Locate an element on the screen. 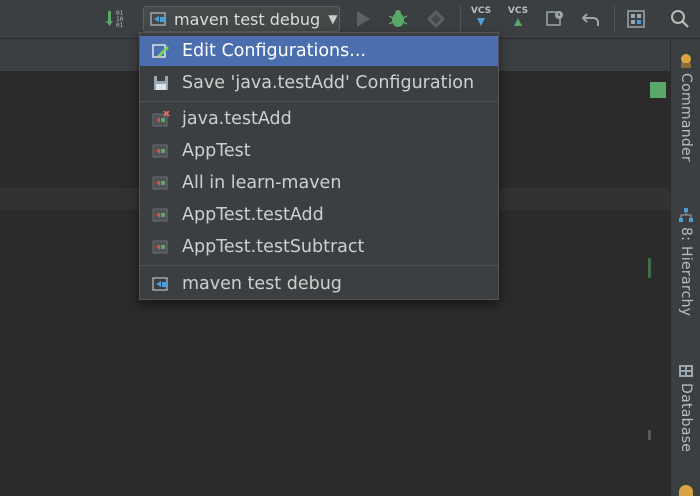 The height and width of the screenshot is (496, 700). undo-button is located at coordinates (591, 19).